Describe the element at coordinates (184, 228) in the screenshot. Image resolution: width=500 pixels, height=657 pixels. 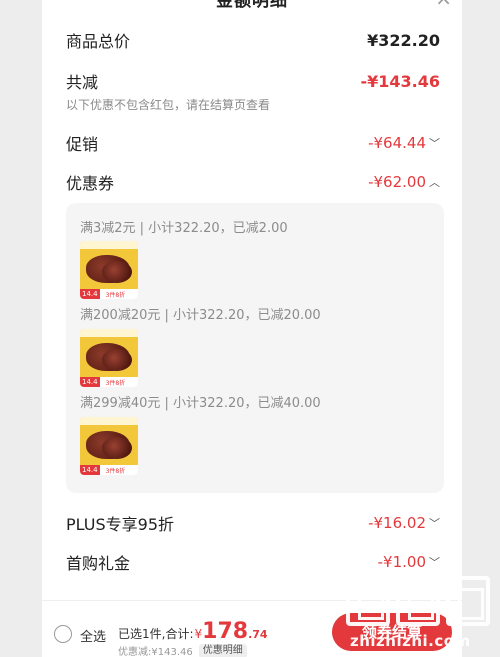
I see `coupon-detail-line: 满3减2元 | 小计322.20，已减2.00` at that location.